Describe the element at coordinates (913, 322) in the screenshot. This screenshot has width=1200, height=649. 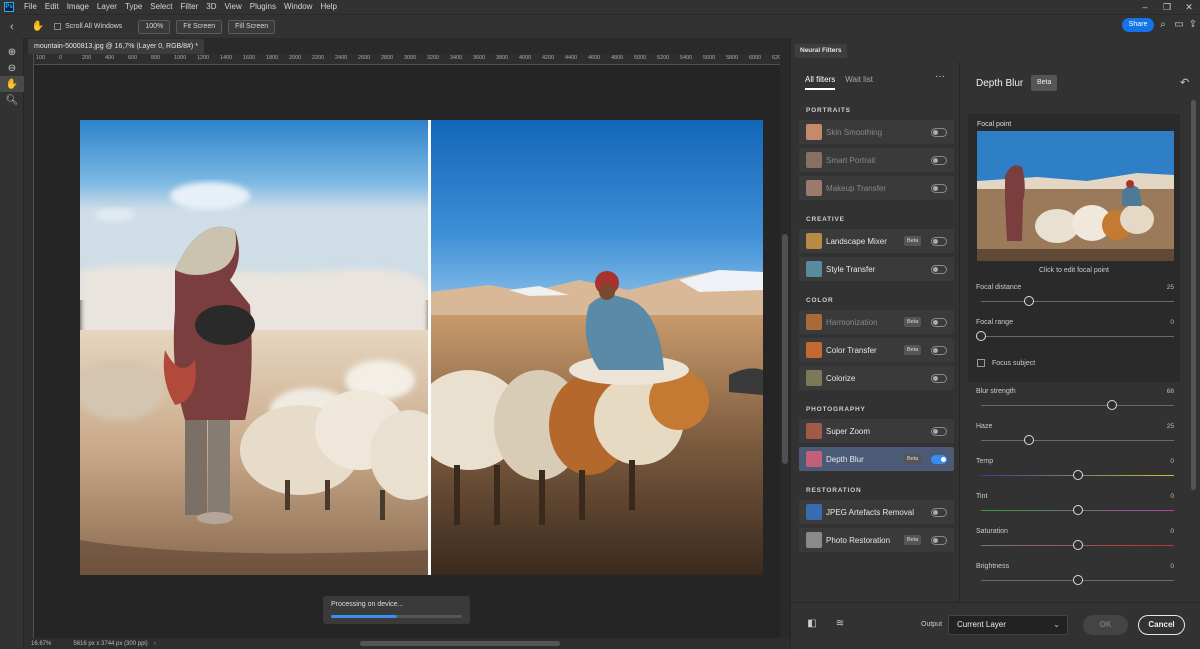
I see `beta-badge: Beta` at that location.